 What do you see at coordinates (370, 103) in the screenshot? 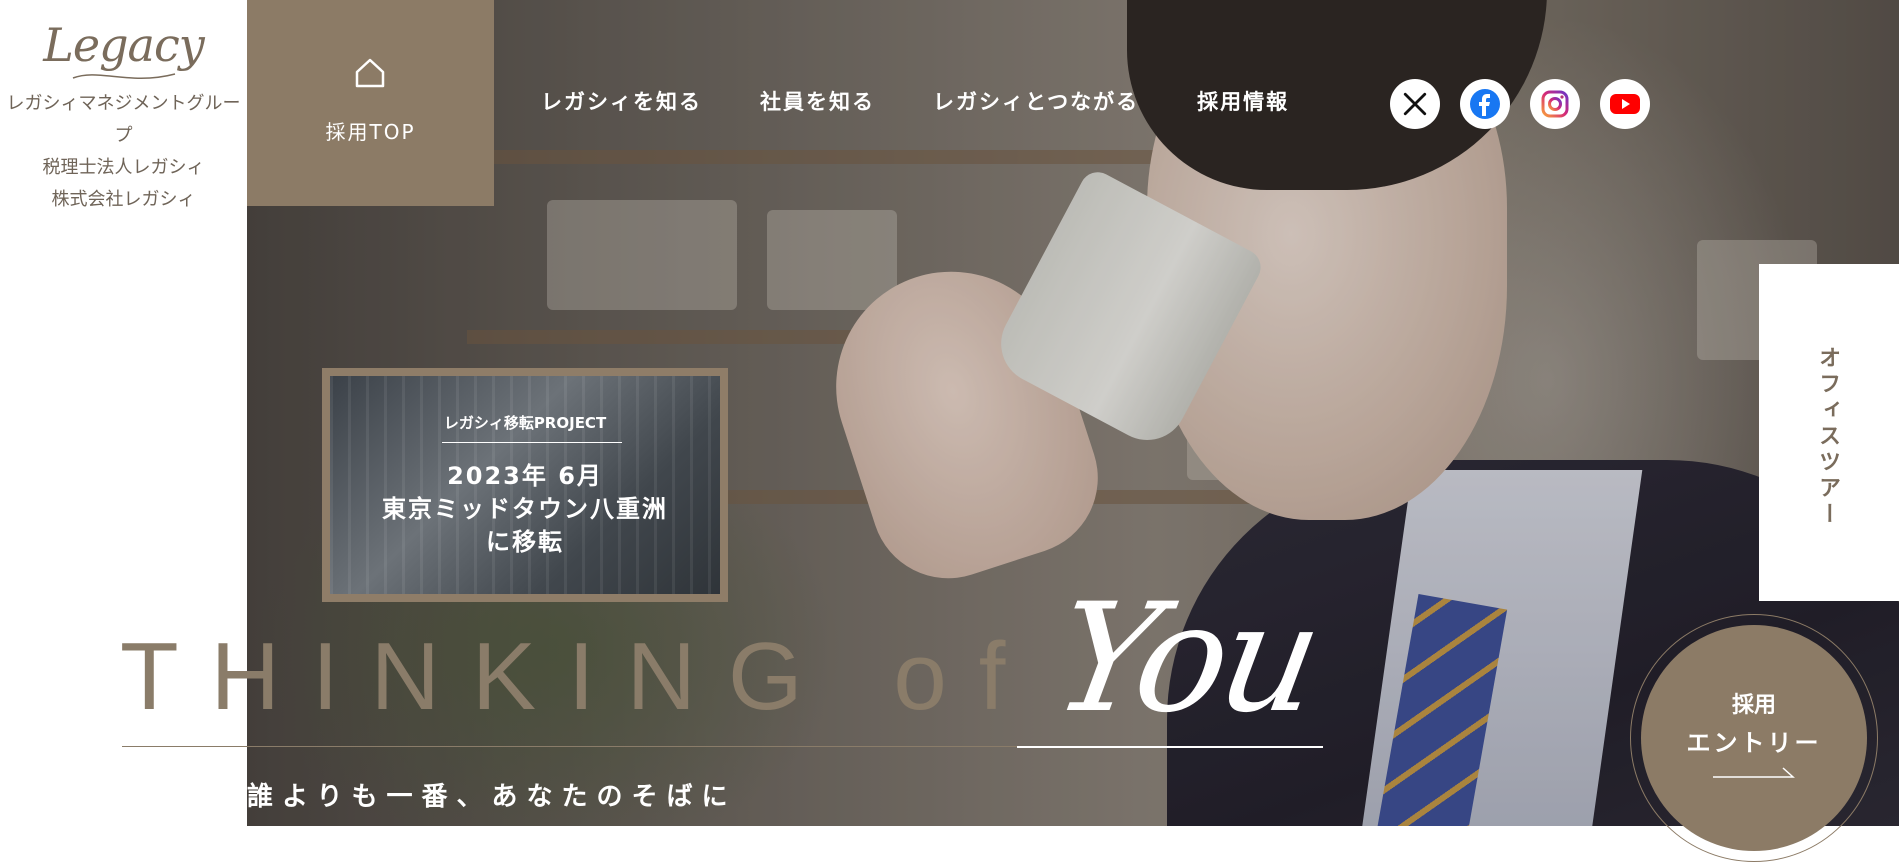
I see `recruit-top-button: 採用TOP` at bounding box center [370, 103].